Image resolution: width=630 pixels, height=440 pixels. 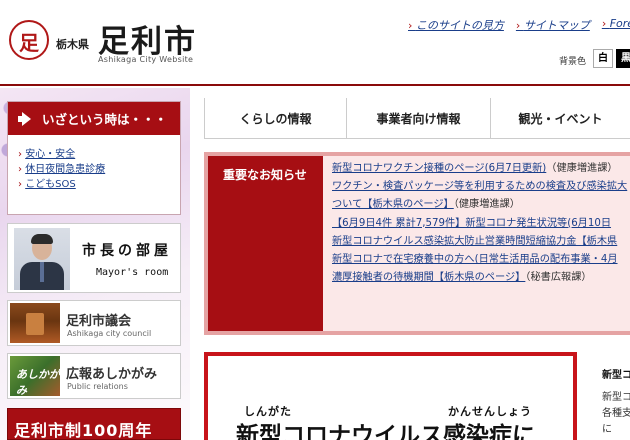 What do you see at coordinates (29, 43) in the screenshot?
I see `city-emblem-glyph: 足` at bounding box center [29, 43].